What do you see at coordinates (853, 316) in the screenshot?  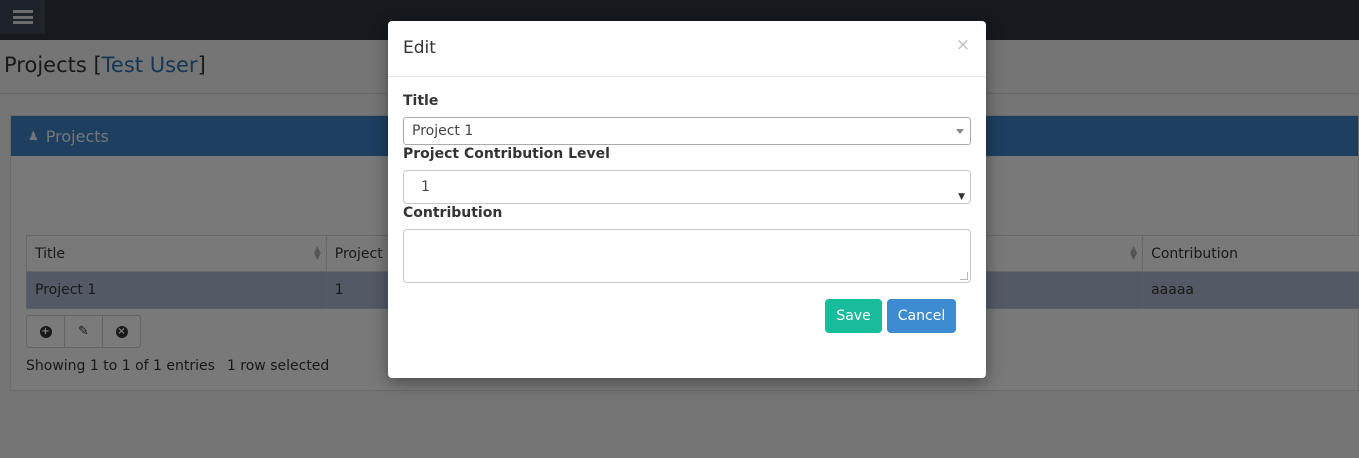 I see `save-button: Save` at bounding box center [853, 316].